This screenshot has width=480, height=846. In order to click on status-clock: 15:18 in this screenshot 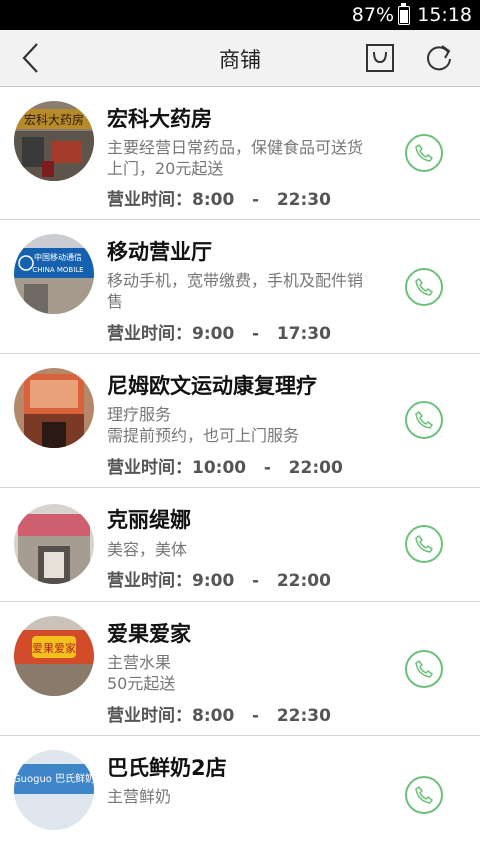, I will do `click(444, 15)`.